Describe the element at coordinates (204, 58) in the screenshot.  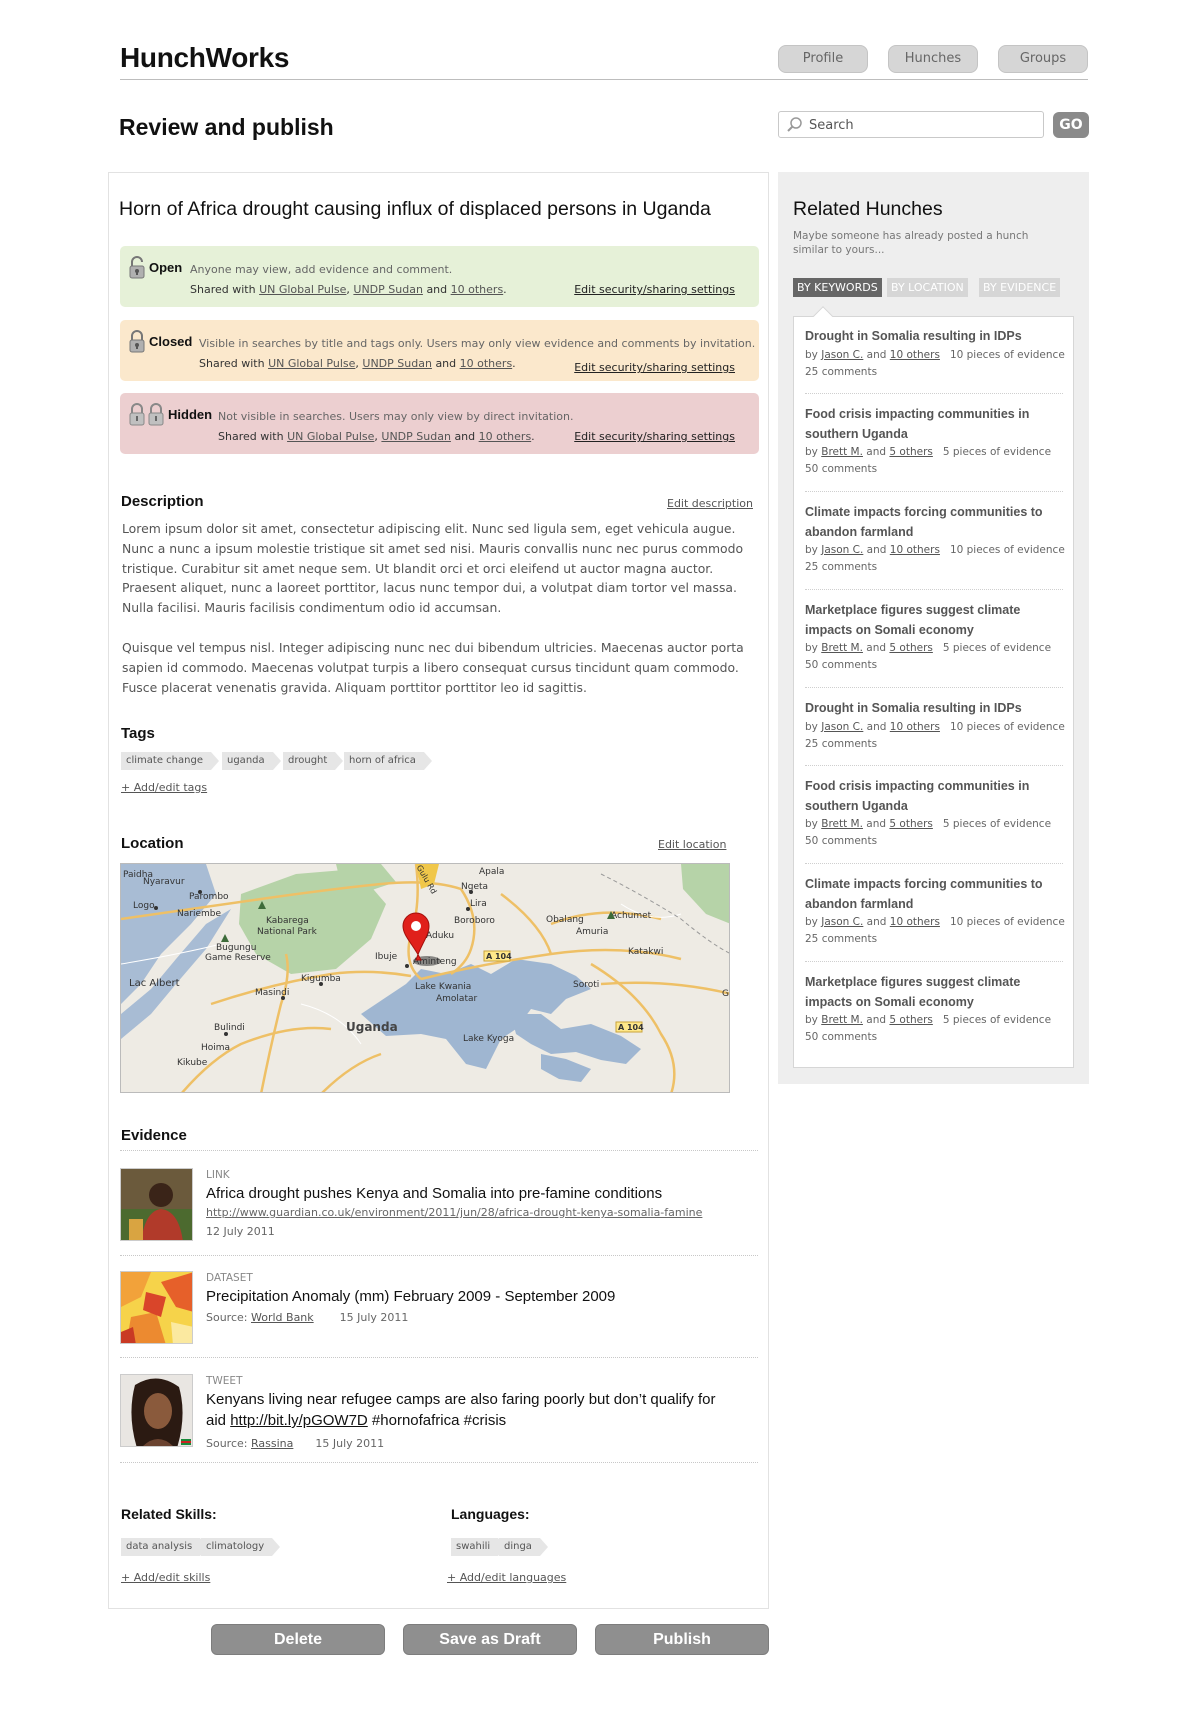
I see `app-logo: HunchWorks` at that location.